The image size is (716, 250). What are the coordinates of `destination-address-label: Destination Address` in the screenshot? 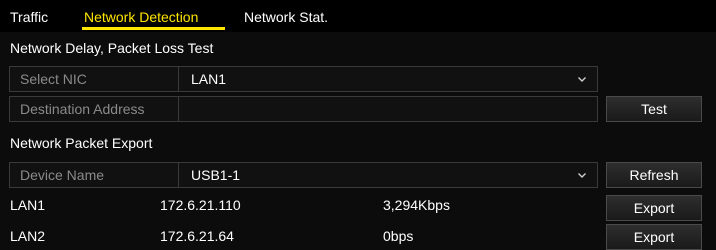 It's located at (94, 109).